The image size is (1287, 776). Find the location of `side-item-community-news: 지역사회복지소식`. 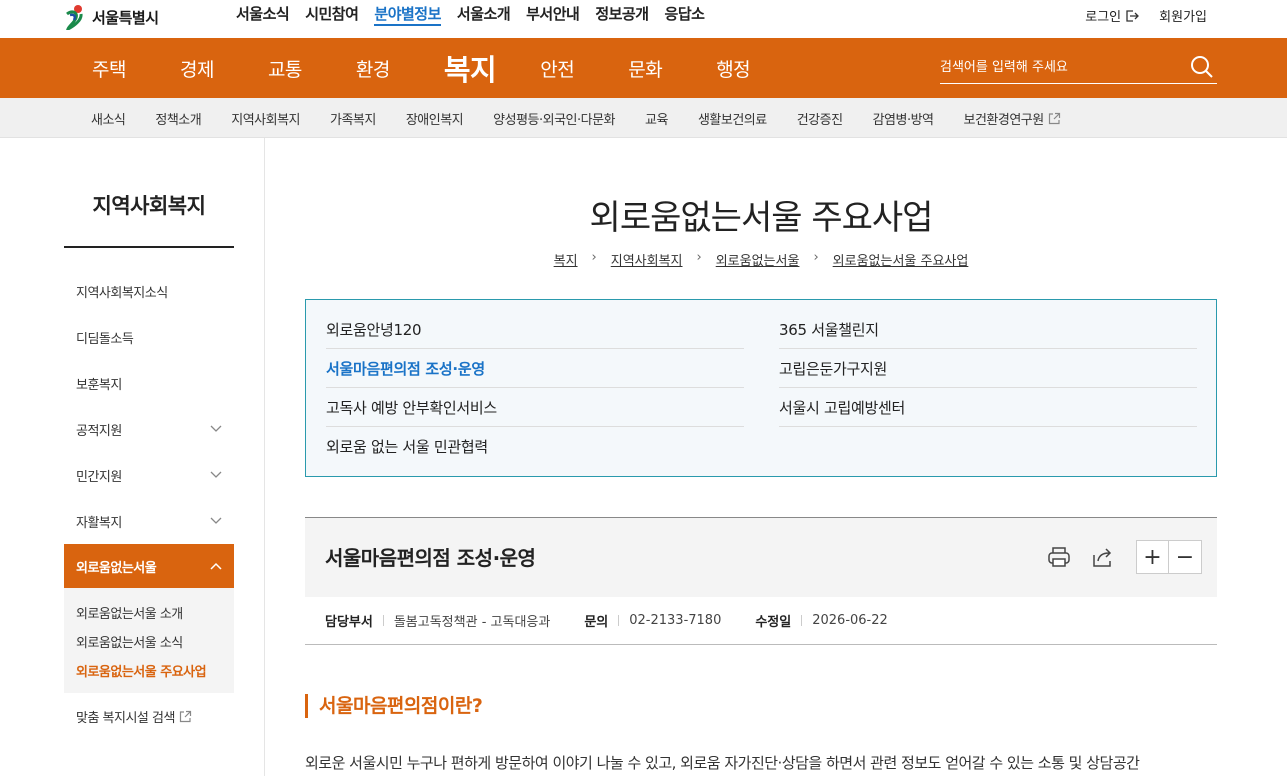

side-item-community-news: 지역사회복지소식 is located at coordinates (149, 291).